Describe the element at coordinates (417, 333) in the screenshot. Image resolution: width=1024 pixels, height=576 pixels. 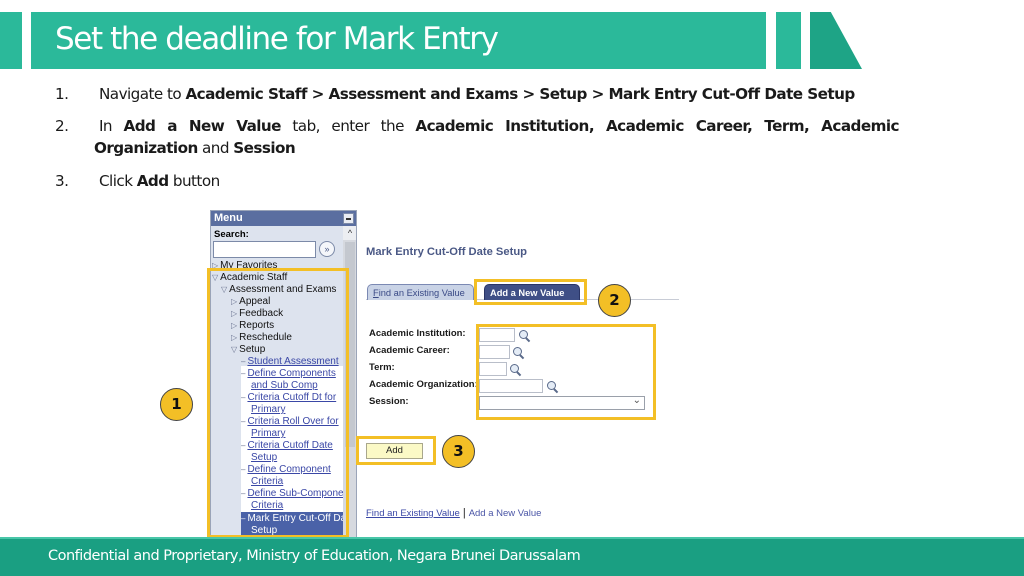
I see `academic-institution-label: Academic Institution:` at that location.